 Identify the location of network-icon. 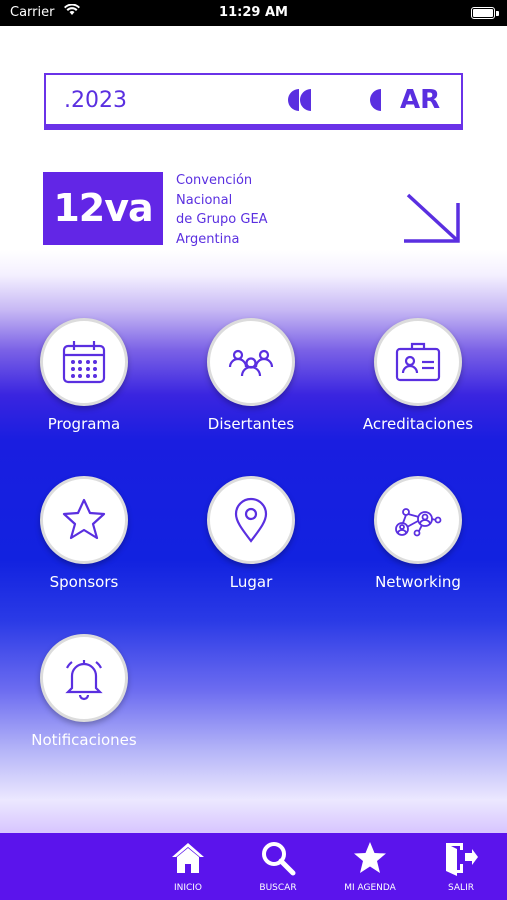
(418, 522).